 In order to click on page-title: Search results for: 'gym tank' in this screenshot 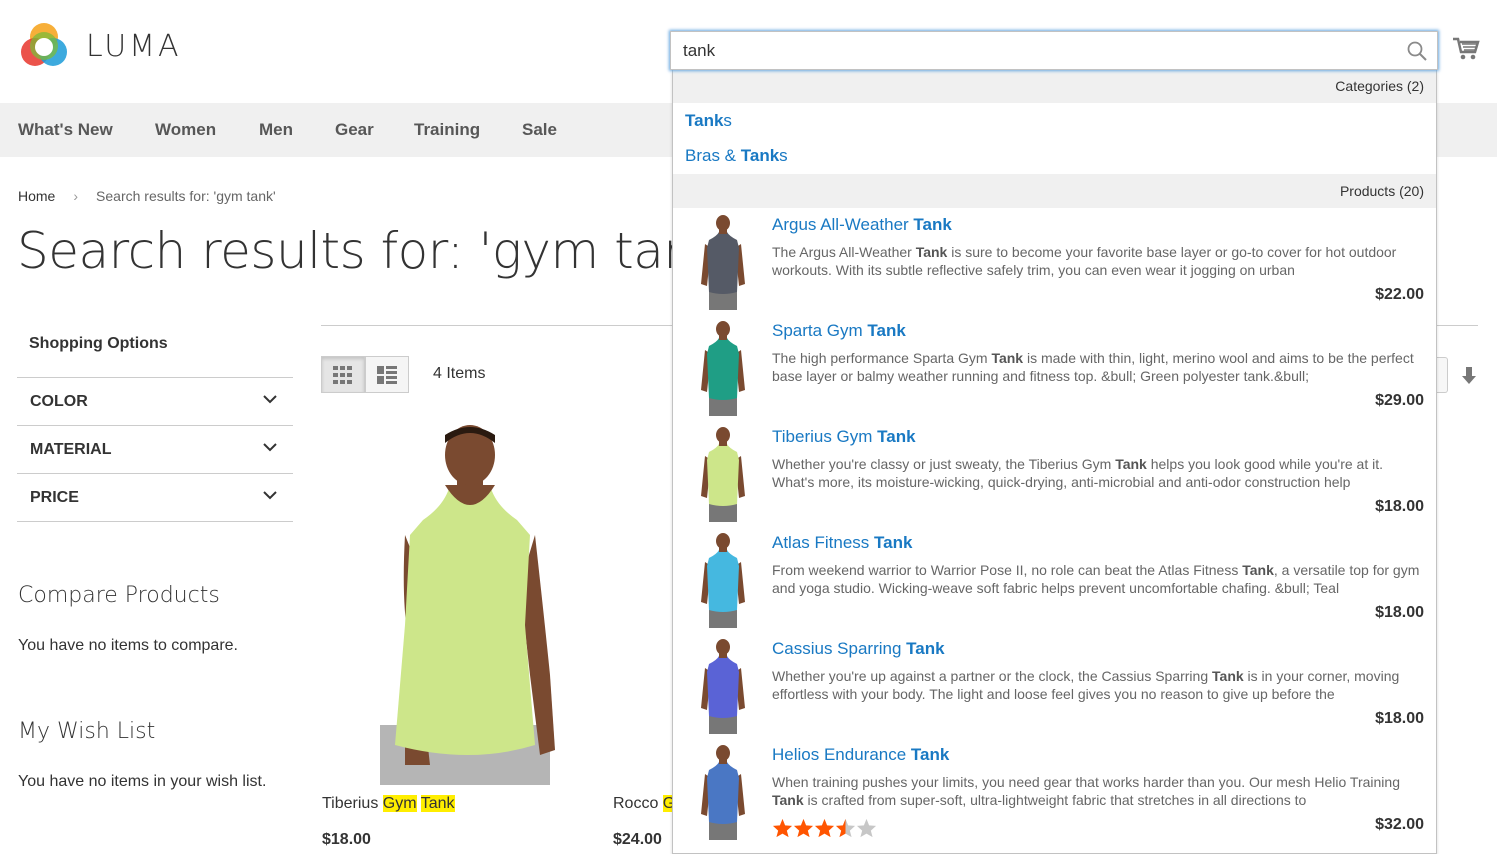, I will do `click(377, 251)`.